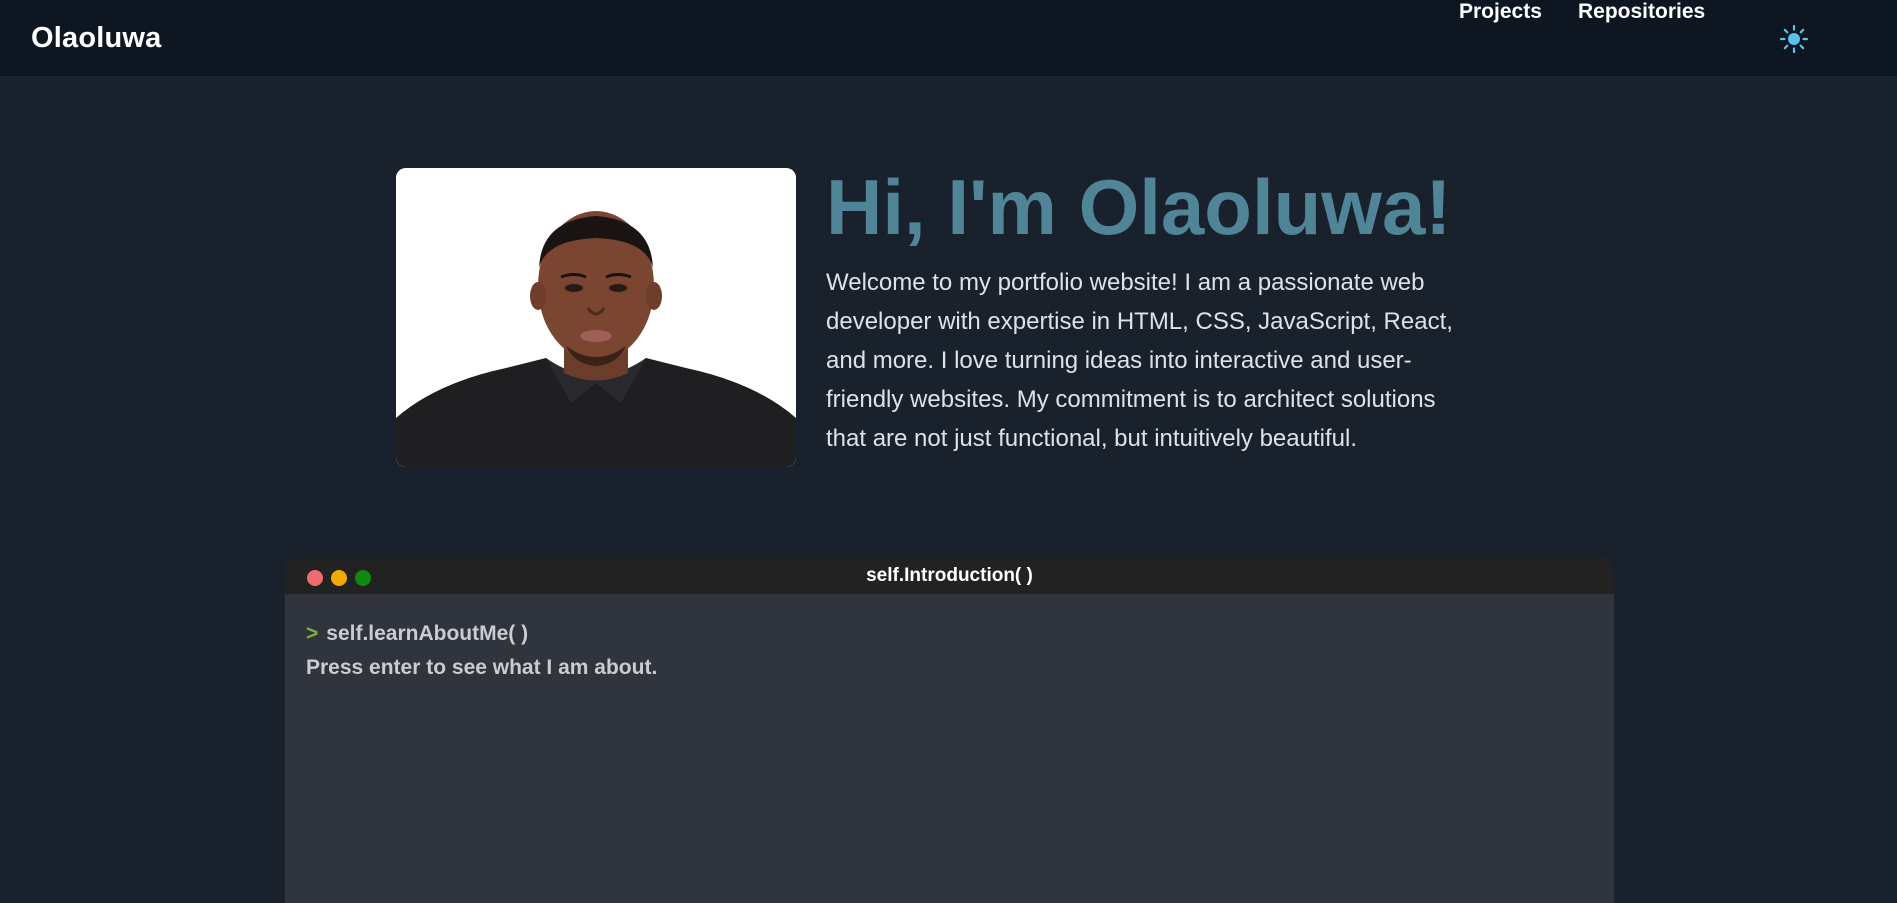 Image resolution: width=1897 pixels, height=903 pixels. I want to click on brand-logo-link: Olaoluwa, so click(96, 38).